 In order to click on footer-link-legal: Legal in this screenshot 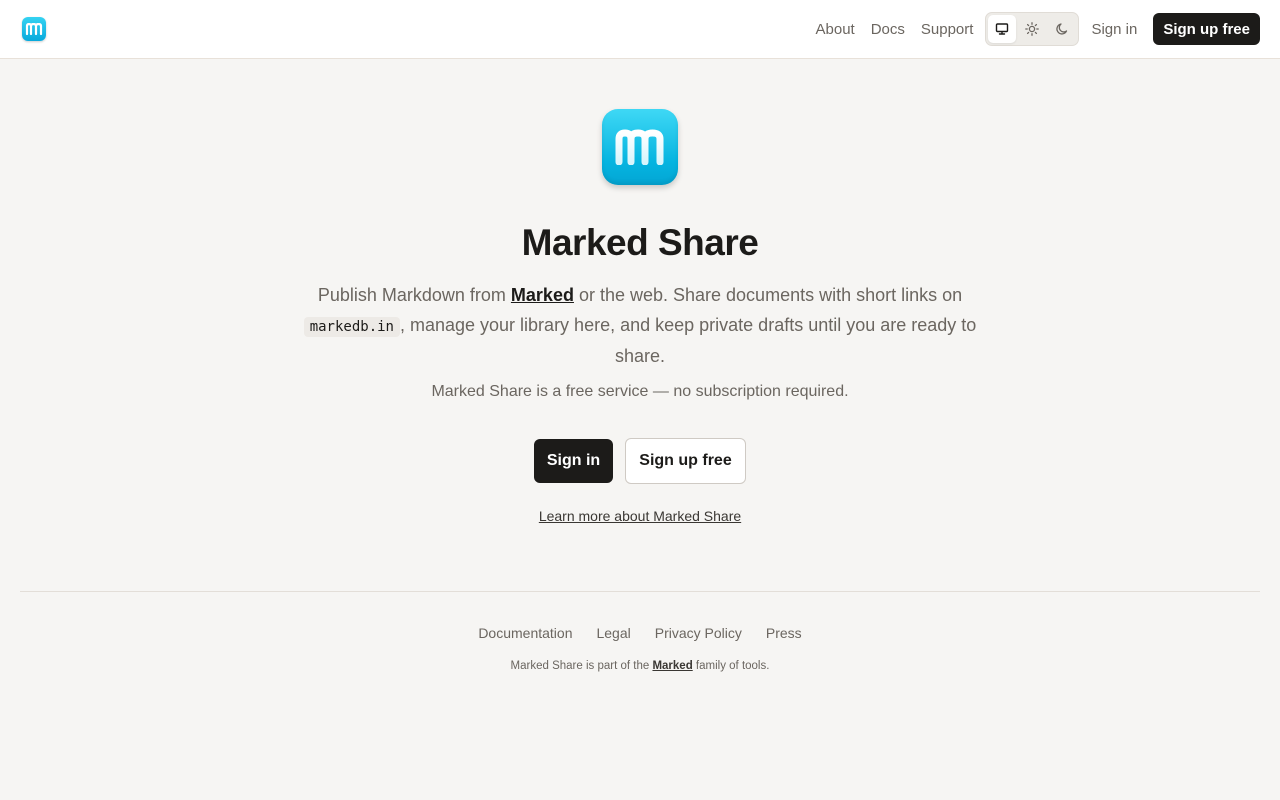, I will do `click(613, 633)`.